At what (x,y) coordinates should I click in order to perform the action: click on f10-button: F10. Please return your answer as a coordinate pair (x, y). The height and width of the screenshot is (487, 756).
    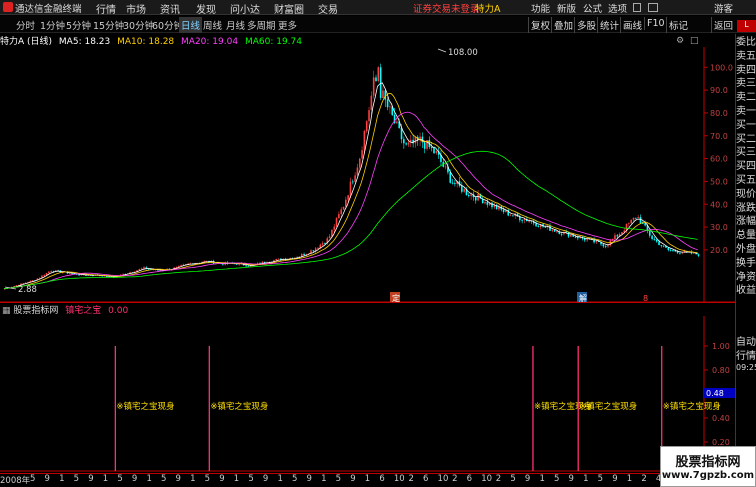
    Looking at the image, I should click on (655, 23).